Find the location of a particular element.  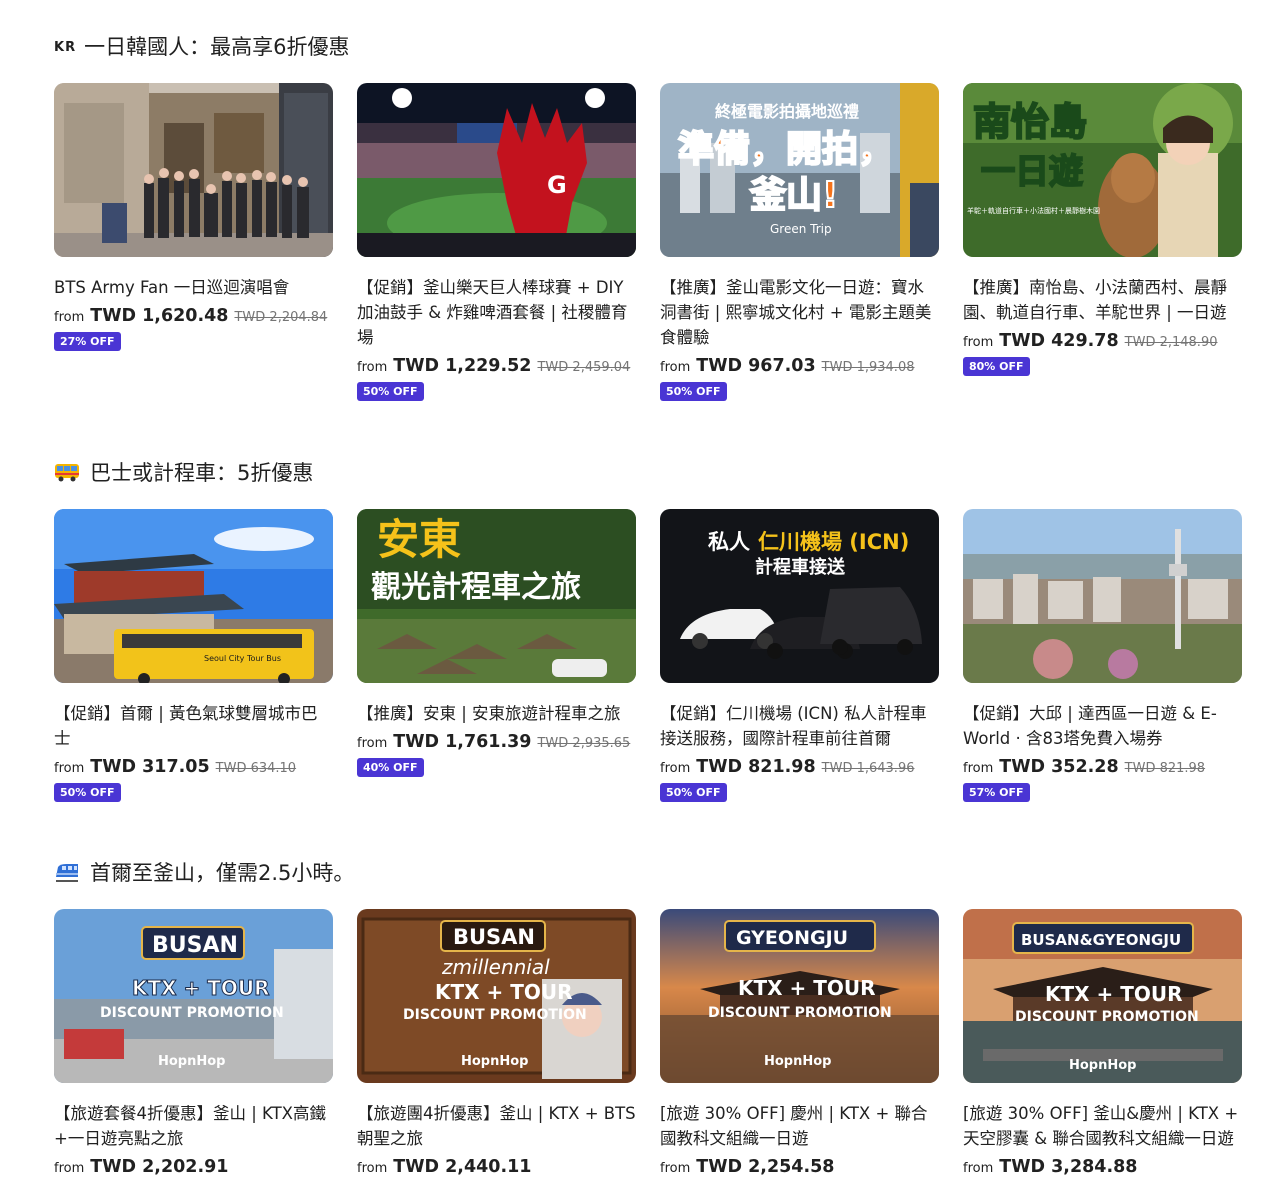

price-row: from TWD 821.98 TWD 1,643.96 is located at coordinates (799, 767).